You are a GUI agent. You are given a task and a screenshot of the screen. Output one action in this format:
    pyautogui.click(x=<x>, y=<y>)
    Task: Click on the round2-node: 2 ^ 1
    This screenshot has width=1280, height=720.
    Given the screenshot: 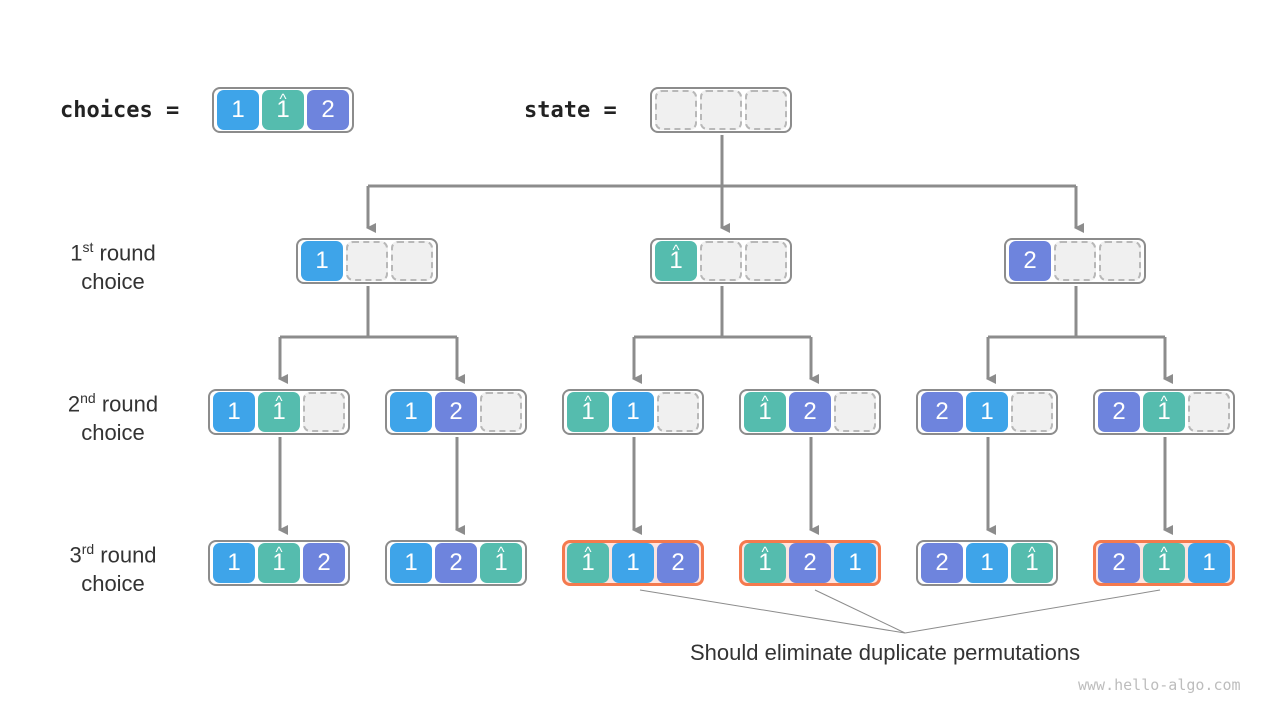 What is the action you would take?
    pyautogui.click(x=1164, y=412)
    